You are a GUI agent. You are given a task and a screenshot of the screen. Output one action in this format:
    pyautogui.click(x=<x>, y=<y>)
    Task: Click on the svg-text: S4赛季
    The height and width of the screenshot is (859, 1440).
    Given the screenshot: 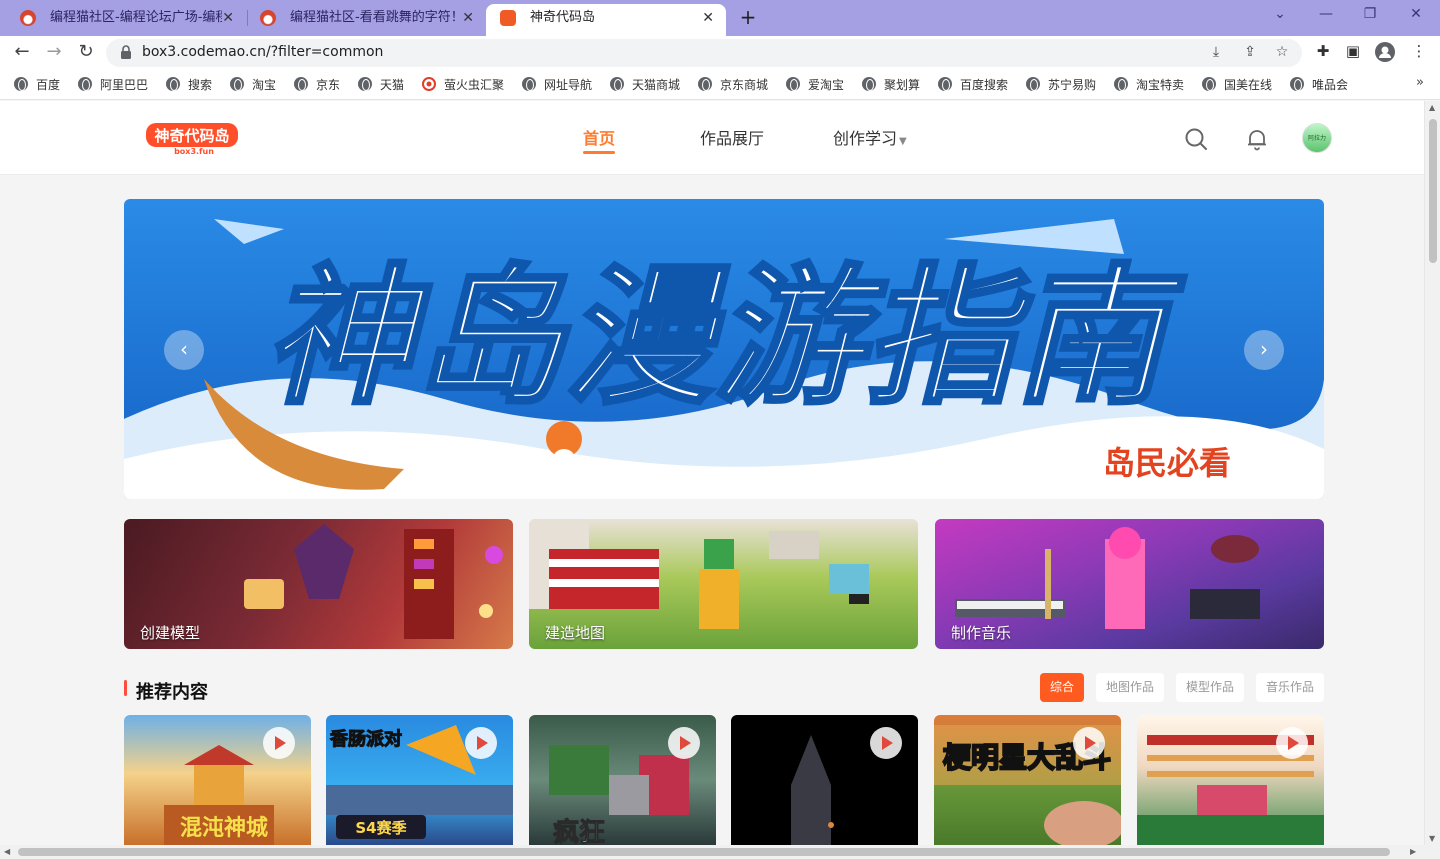 What is the action you would take?
    pyautogui.click(x=380, y=828)
    